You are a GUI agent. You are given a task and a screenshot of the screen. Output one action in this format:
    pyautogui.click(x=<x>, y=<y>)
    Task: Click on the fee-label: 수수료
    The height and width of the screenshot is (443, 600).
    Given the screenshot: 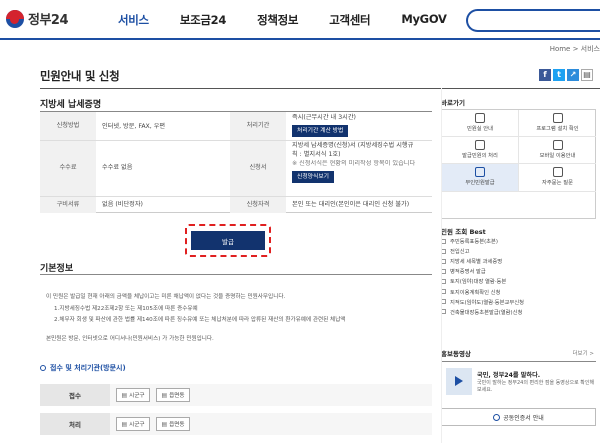 What is the action you would take?
    pyautogui.click(x=68, y=168)
    